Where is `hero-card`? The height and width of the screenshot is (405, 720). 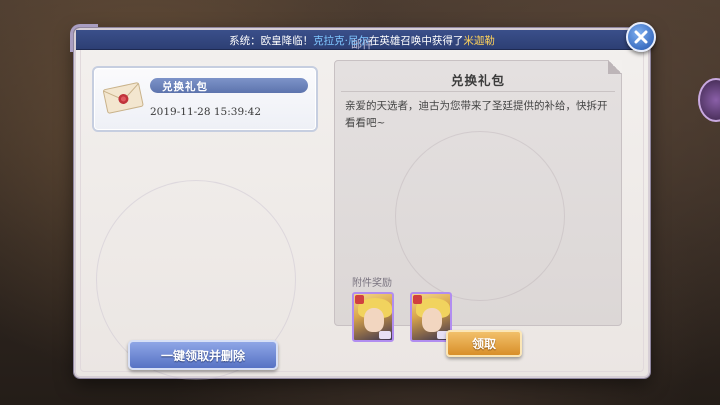 hero-card is located at coordinates (373, 317).